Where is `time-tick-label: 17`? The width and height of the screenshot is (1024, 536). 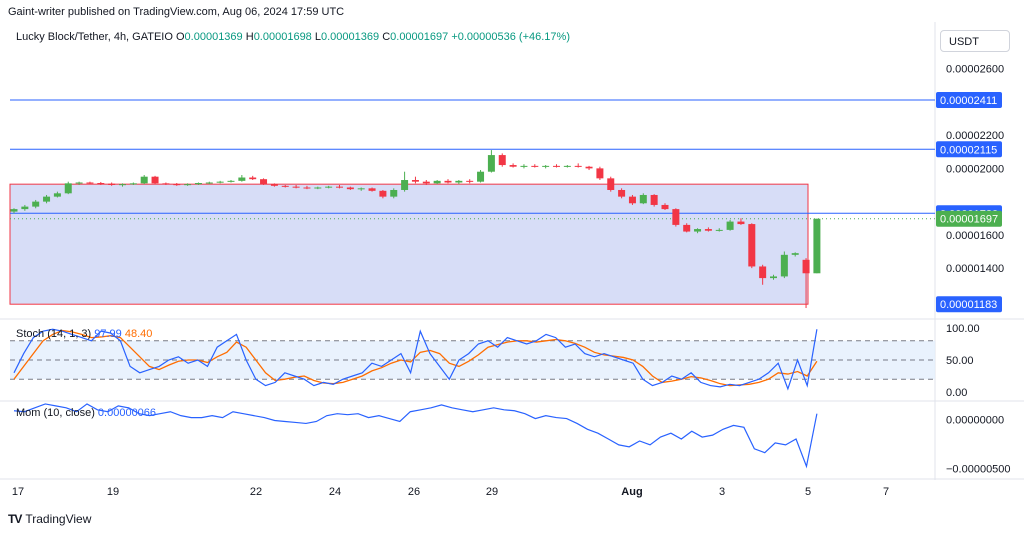 time-tick-label: 17 is located at coordinates (18, 492).